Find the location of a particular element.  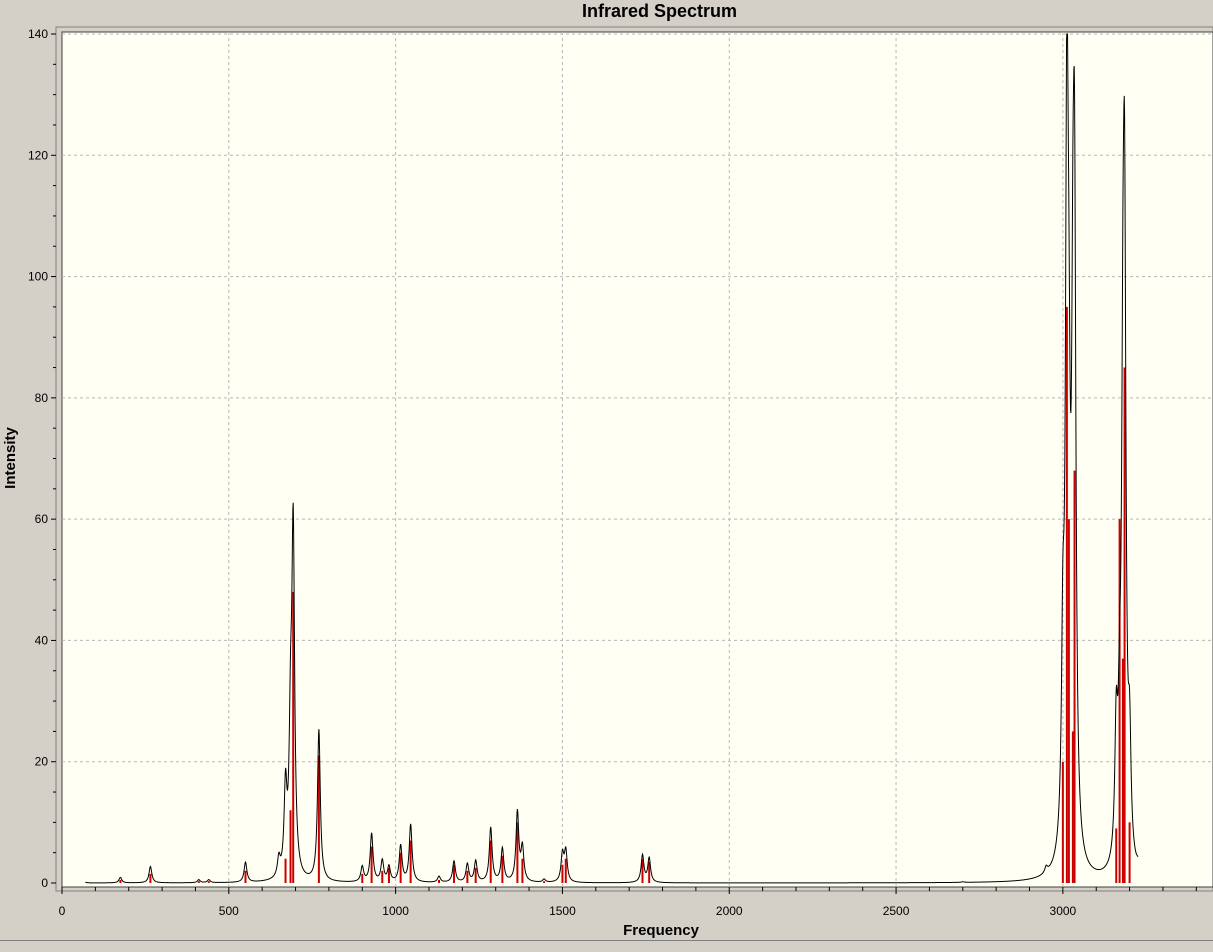

chart-title: Infrared Spectrum is located at coordinates (659, 11).